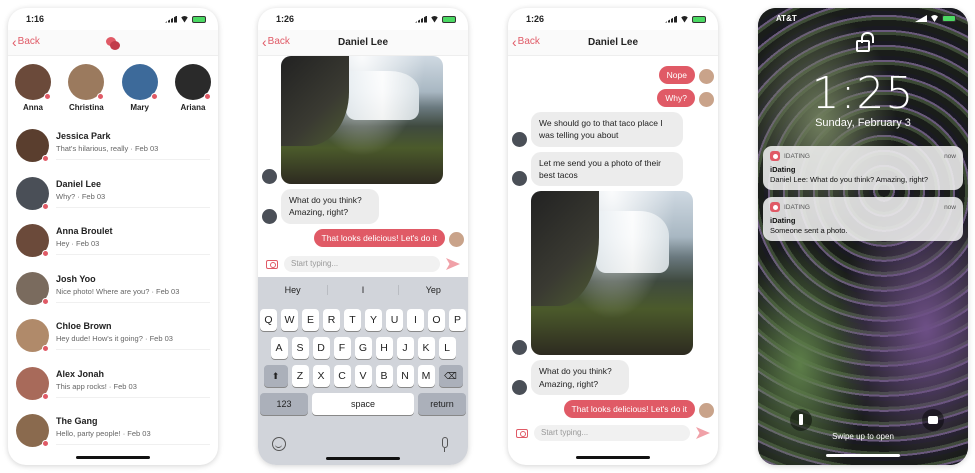  I want to click on key: F, so click(342, 348).